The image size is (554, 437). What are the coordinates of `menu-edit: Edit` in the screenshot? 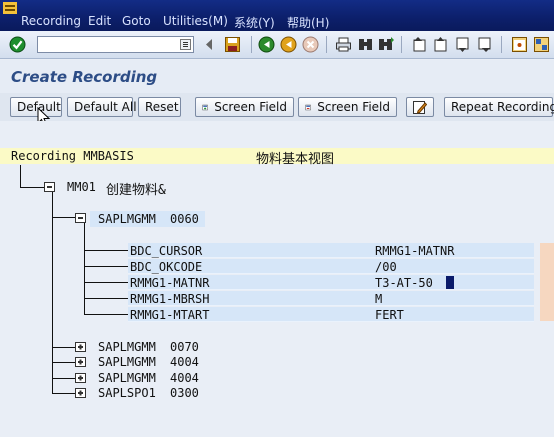 It's located at (99, 21).